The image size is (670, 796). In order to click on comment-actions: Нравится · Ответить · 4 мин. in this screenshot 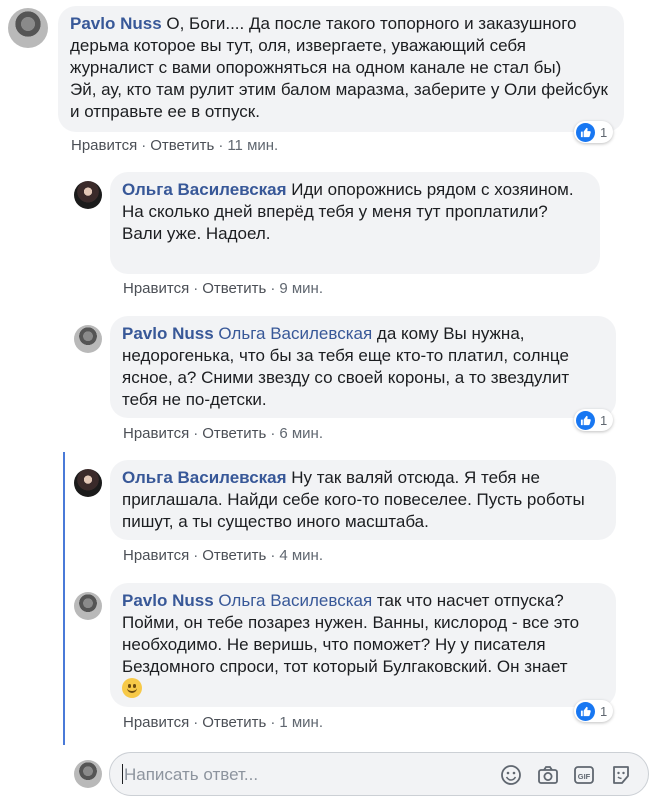, I will do `click(223, 555)`.